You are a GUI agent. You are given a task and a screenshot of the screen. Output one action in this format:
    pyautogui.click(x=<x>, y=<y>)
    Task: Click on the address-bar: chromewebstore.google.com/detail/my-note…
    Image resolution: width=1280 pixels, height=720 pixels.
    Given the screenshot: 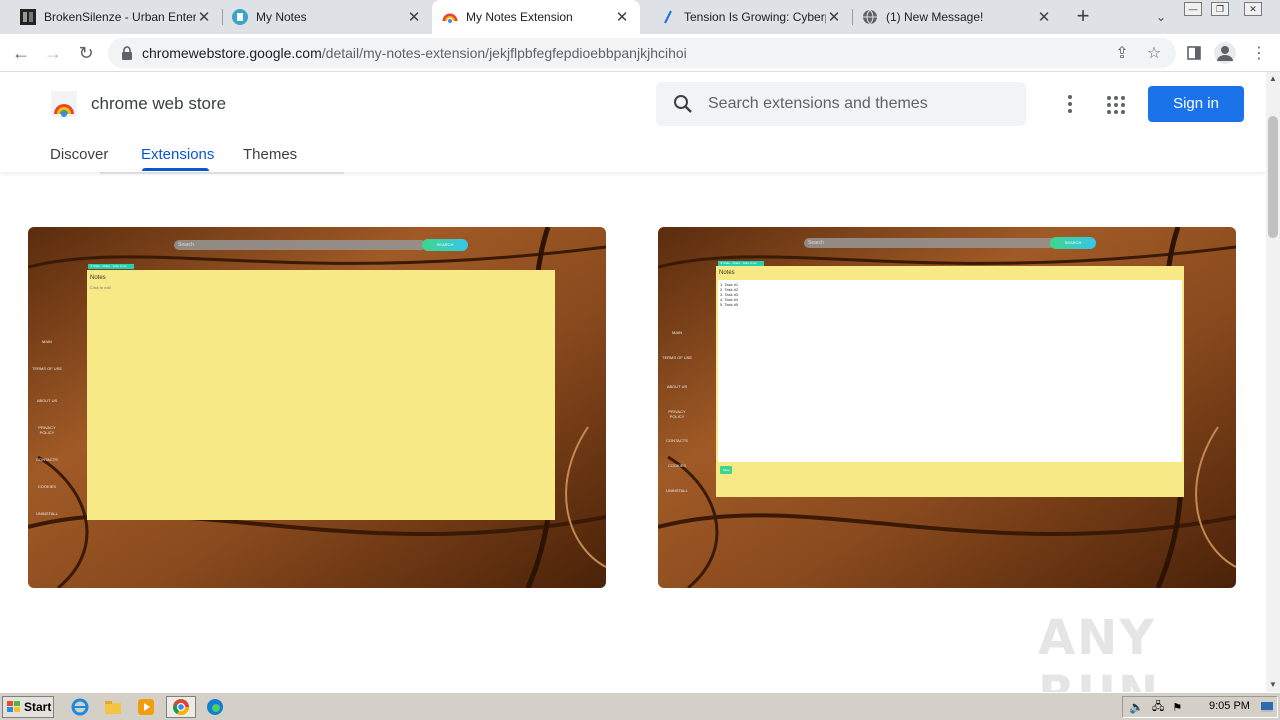 What is the action you would take?
    pyautogui.click(x=642, y=53)
    